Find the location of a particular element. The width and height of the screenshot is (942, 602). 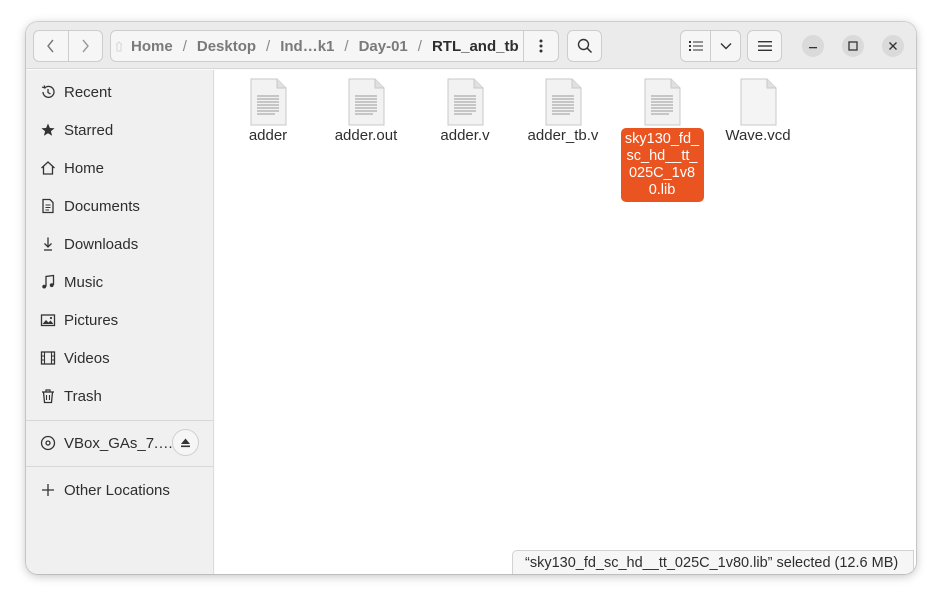

back-button is located at coordinates (51, 46).